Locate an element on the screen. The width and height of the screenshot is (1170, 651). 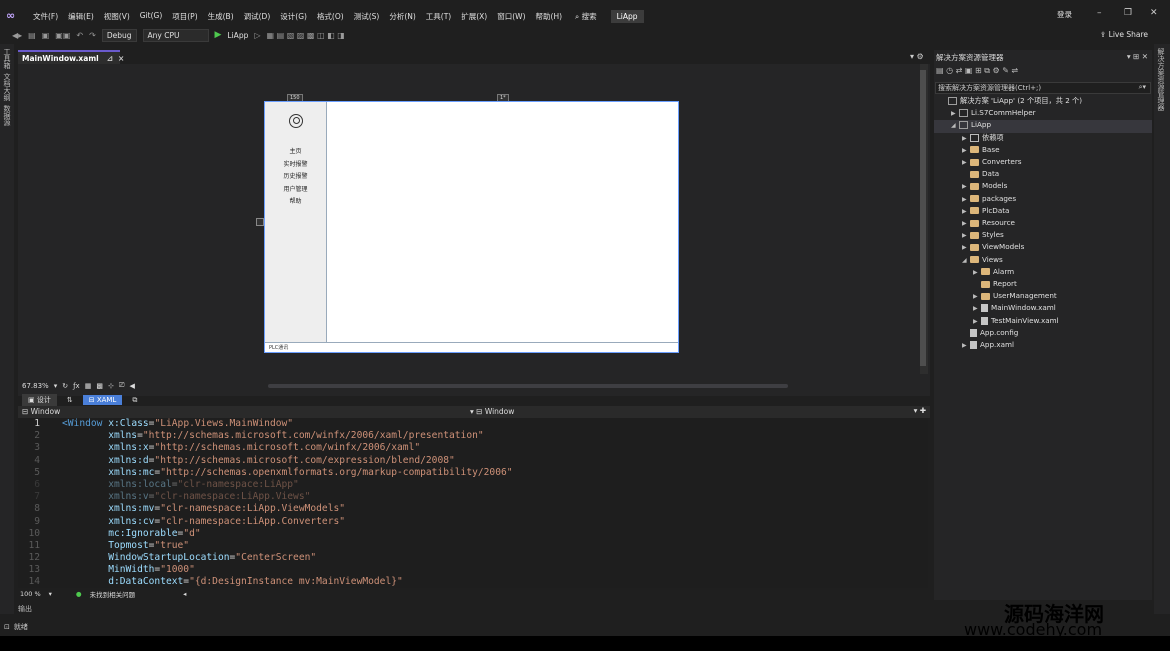
tree-item: ▶ 依赖项 is located at coordinates (1043, 139).